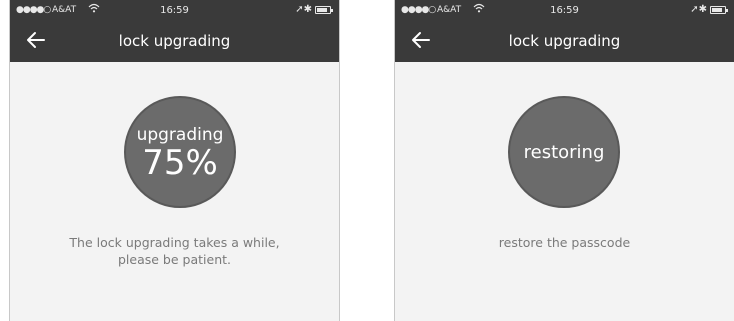  I want to click on progress-circle: upgrading 75%, so click(180, 152).